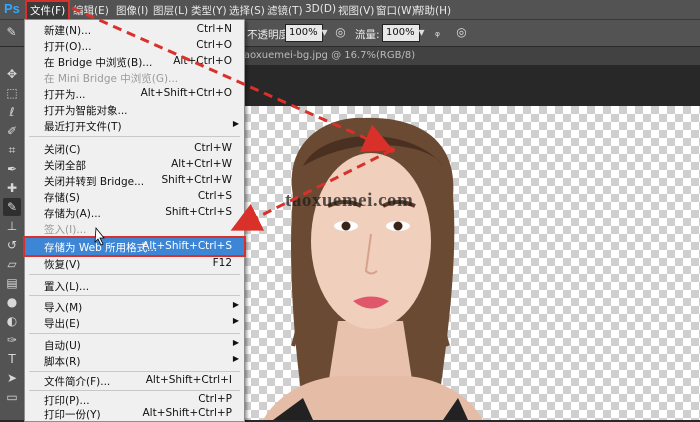 The image size is (700, 422). I want to click on lasso-tool-icon: ℓ, so click(12, 112).